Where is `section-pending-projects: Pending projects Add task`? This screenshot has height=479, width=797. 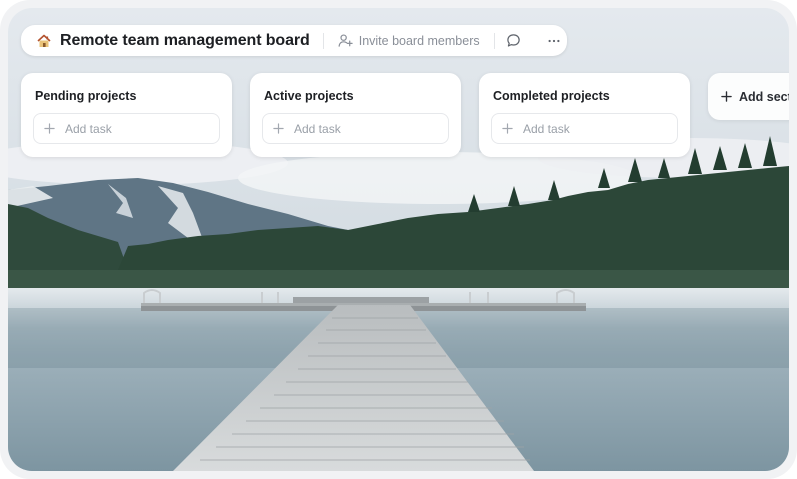 section-pending-projects: Pending projects Add task is located at coordinates (126, 115).